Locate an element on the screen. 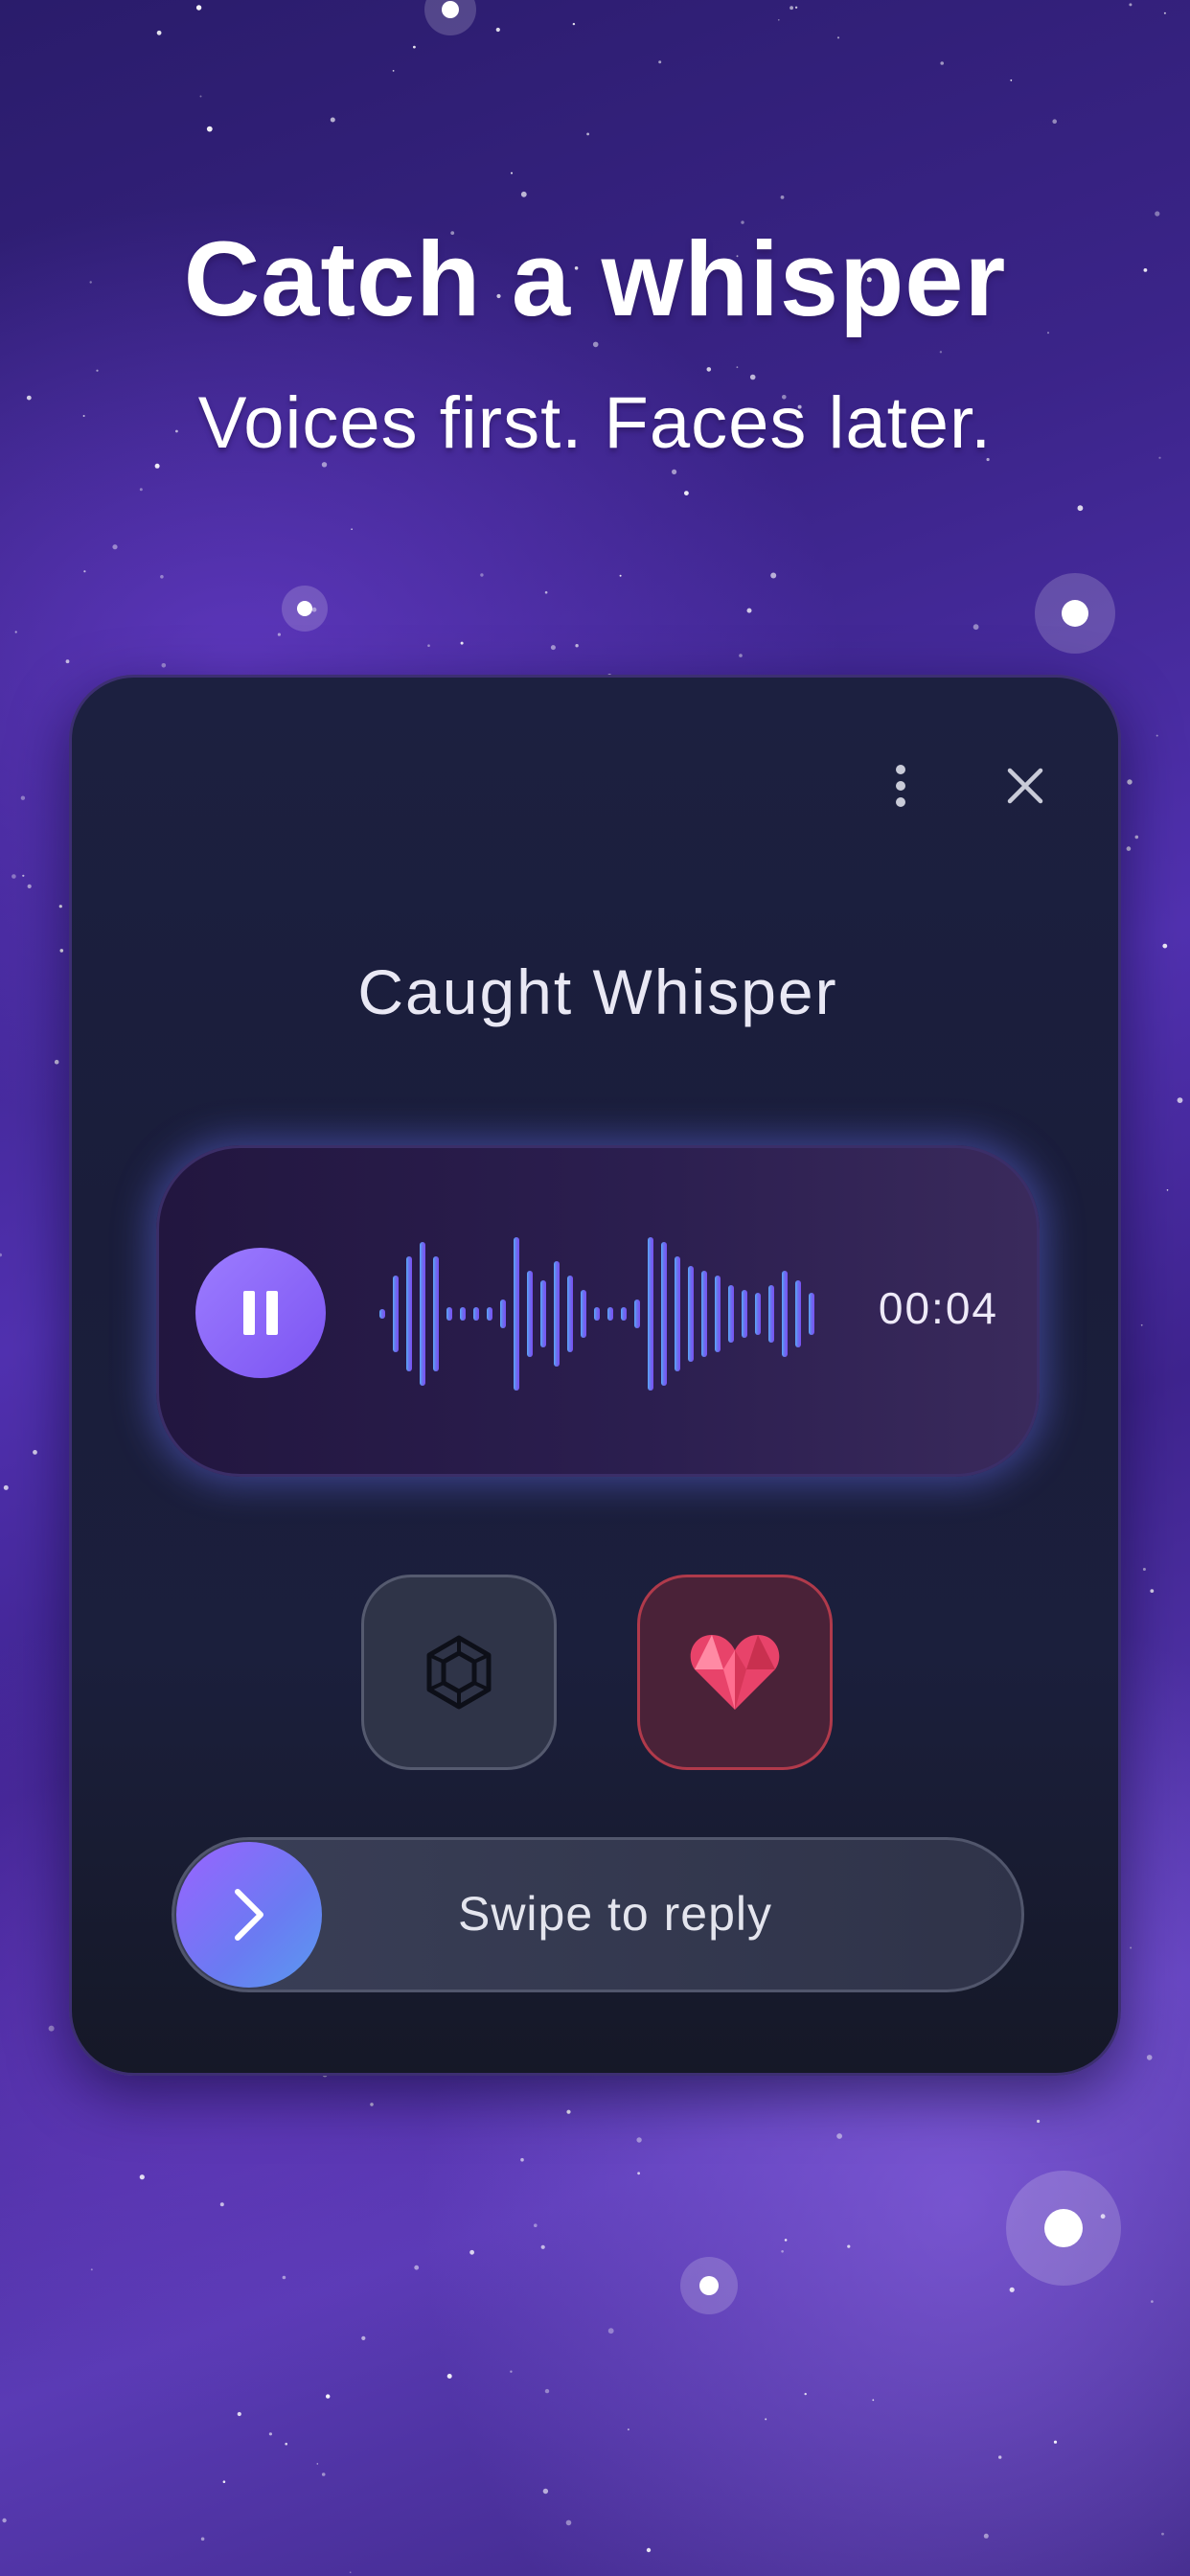 The image size is (1190, 2576). swipe-to-reply-slider: Swipe to reply is located at coordinates (598, 1914).